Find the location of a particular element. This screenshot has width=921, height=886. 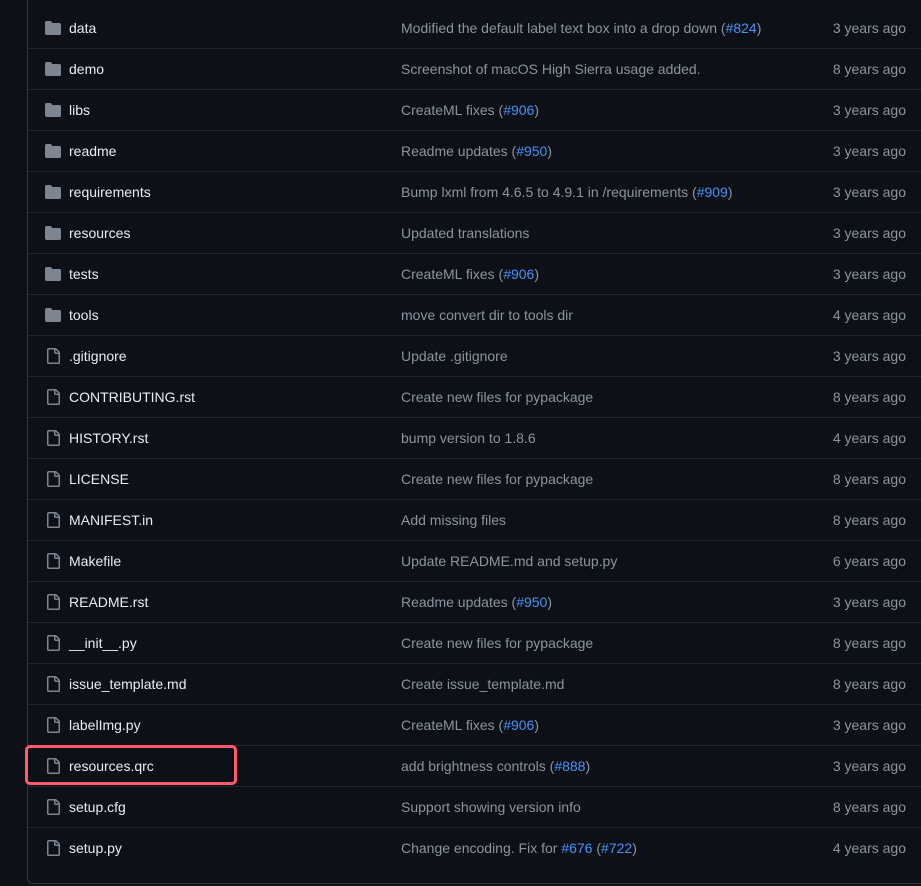

file-name-link: requirements is located at coordinates (110, 192).